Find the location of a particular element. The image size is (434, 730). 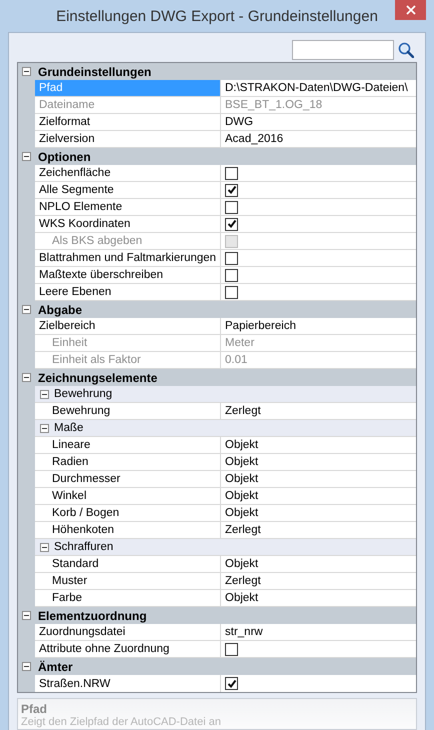

category-title: Ämter is located at coordinates (55, 667).